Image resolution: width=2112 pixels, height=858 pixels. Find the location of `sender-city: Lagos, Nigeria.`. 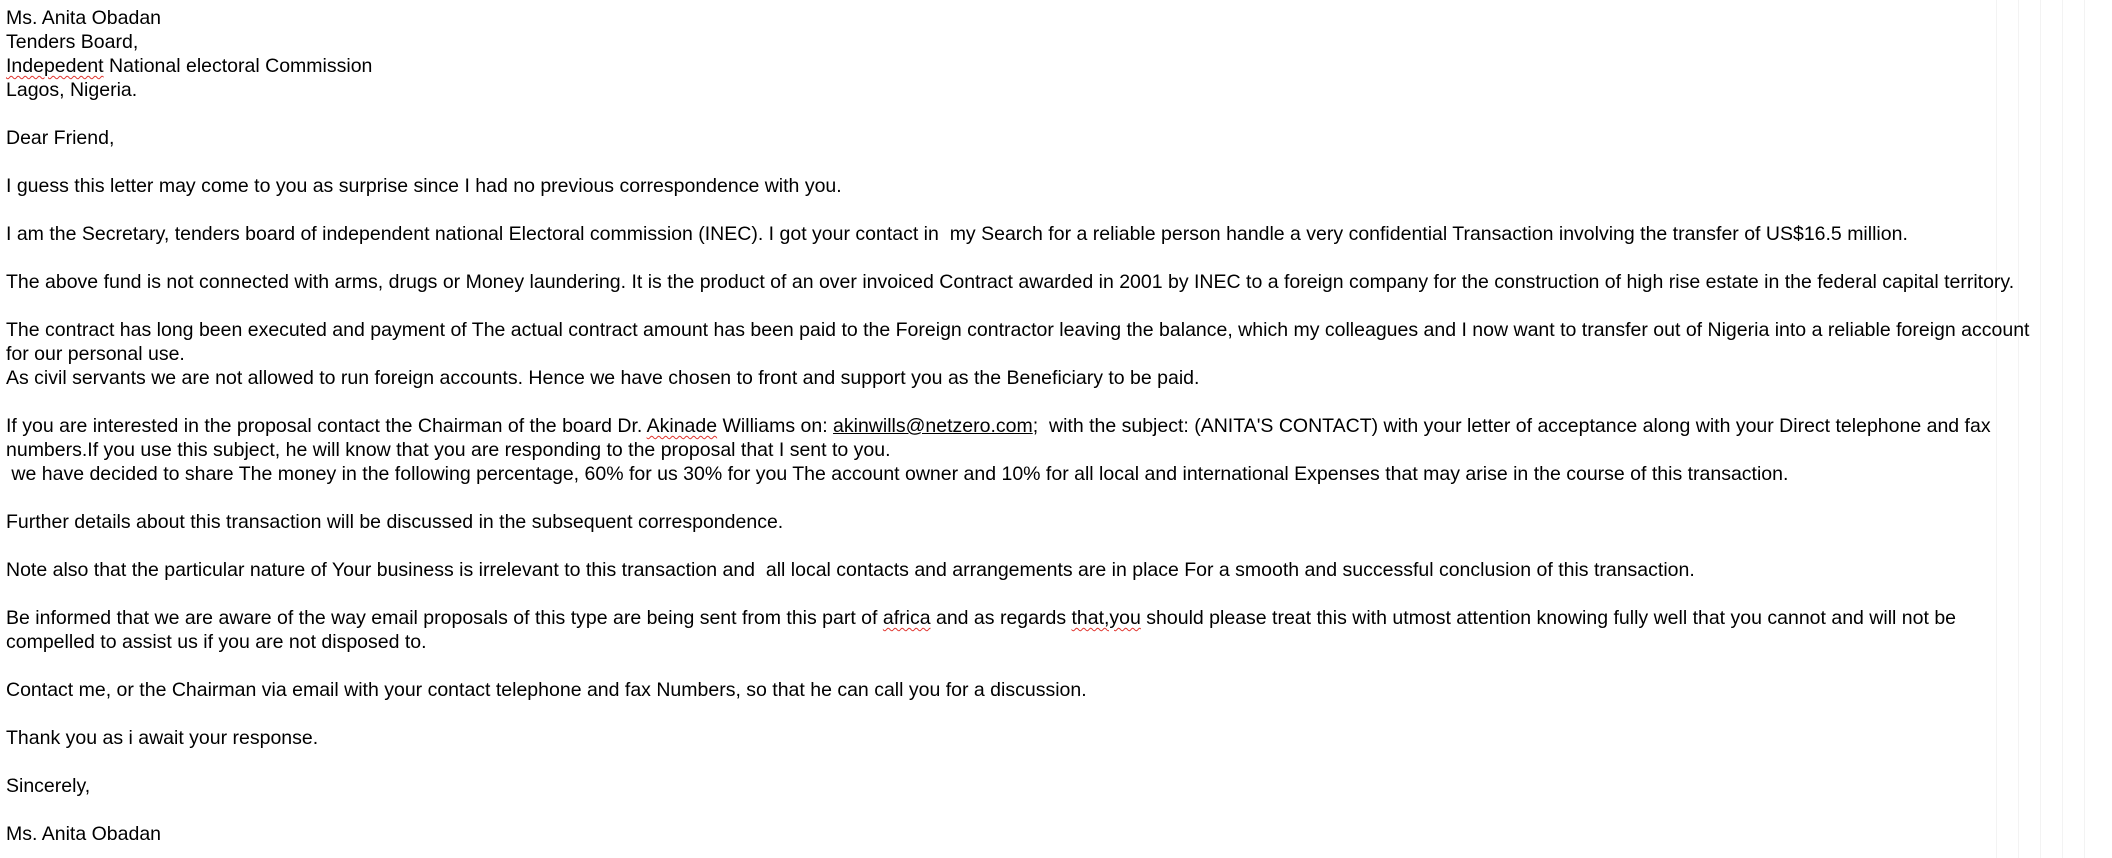

sender-city: Lagos, Nigeria. is located at coordinates (72, 90).